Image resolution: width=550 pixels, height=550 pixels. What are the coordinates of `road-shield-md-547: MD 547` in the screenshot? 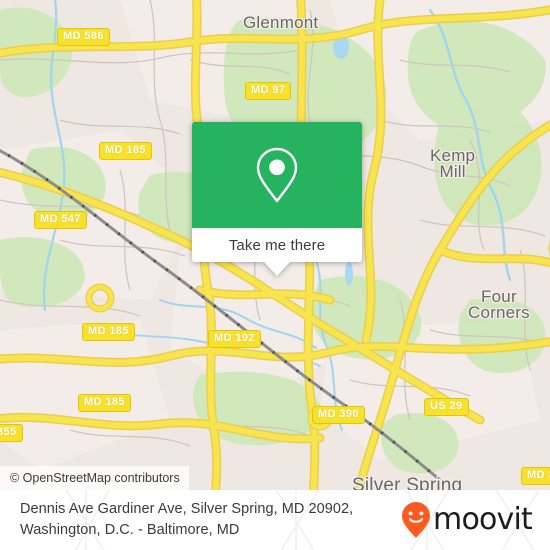 It's located at (60, 220).